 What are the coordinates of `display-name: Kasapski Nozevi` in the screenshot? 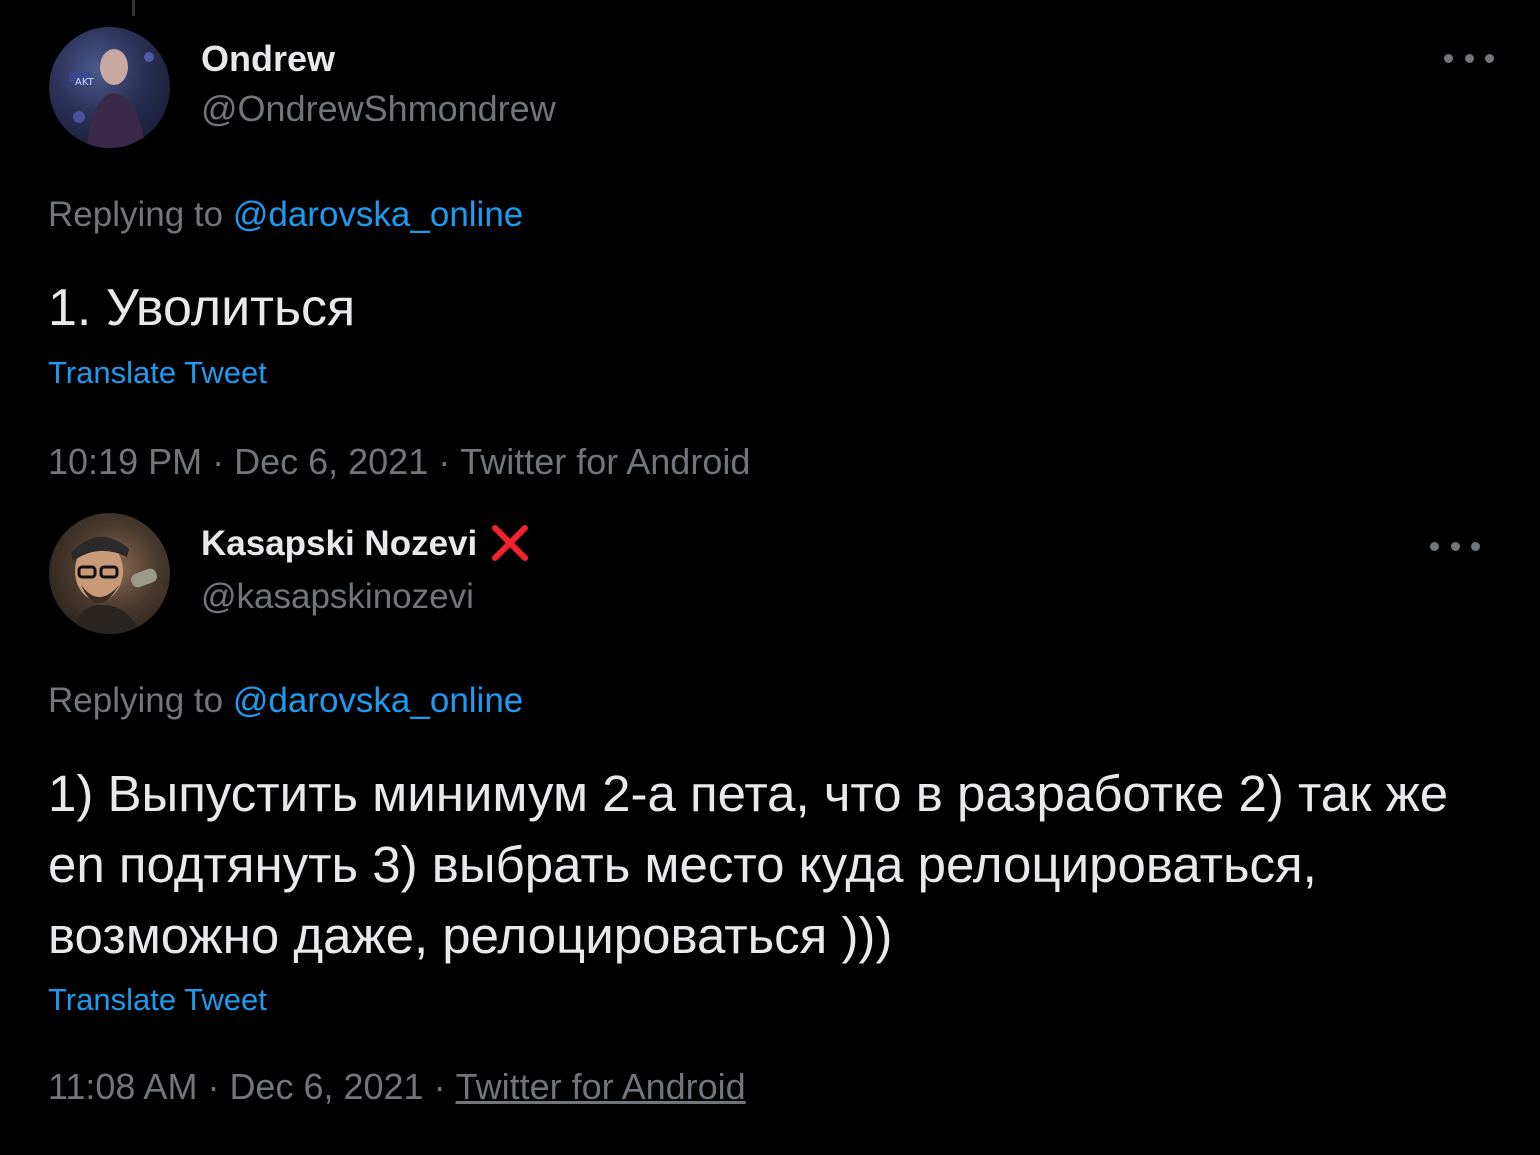 It's located at (366, 545).